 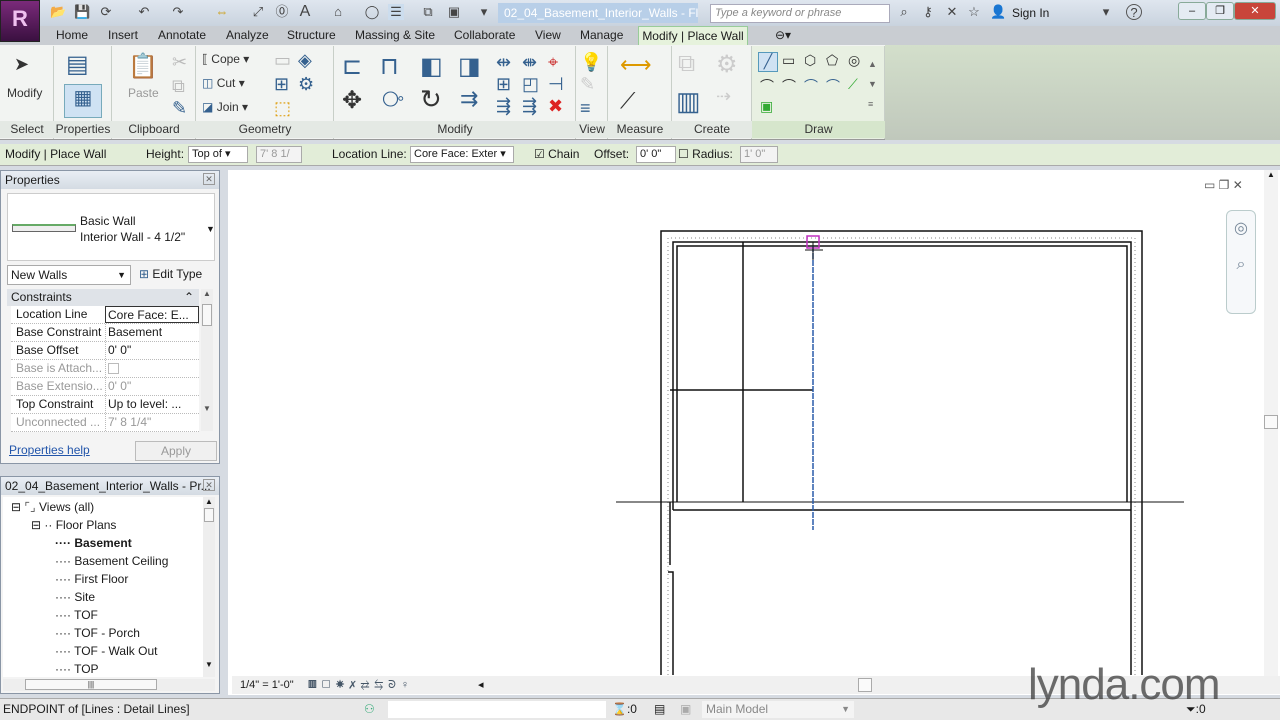 I want to click on create-assembly-icon: ⧉, so click(x=686, y=64).